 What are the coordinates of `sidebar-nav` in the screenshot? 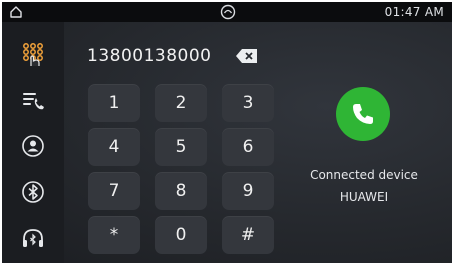 It's located at (33, 142).